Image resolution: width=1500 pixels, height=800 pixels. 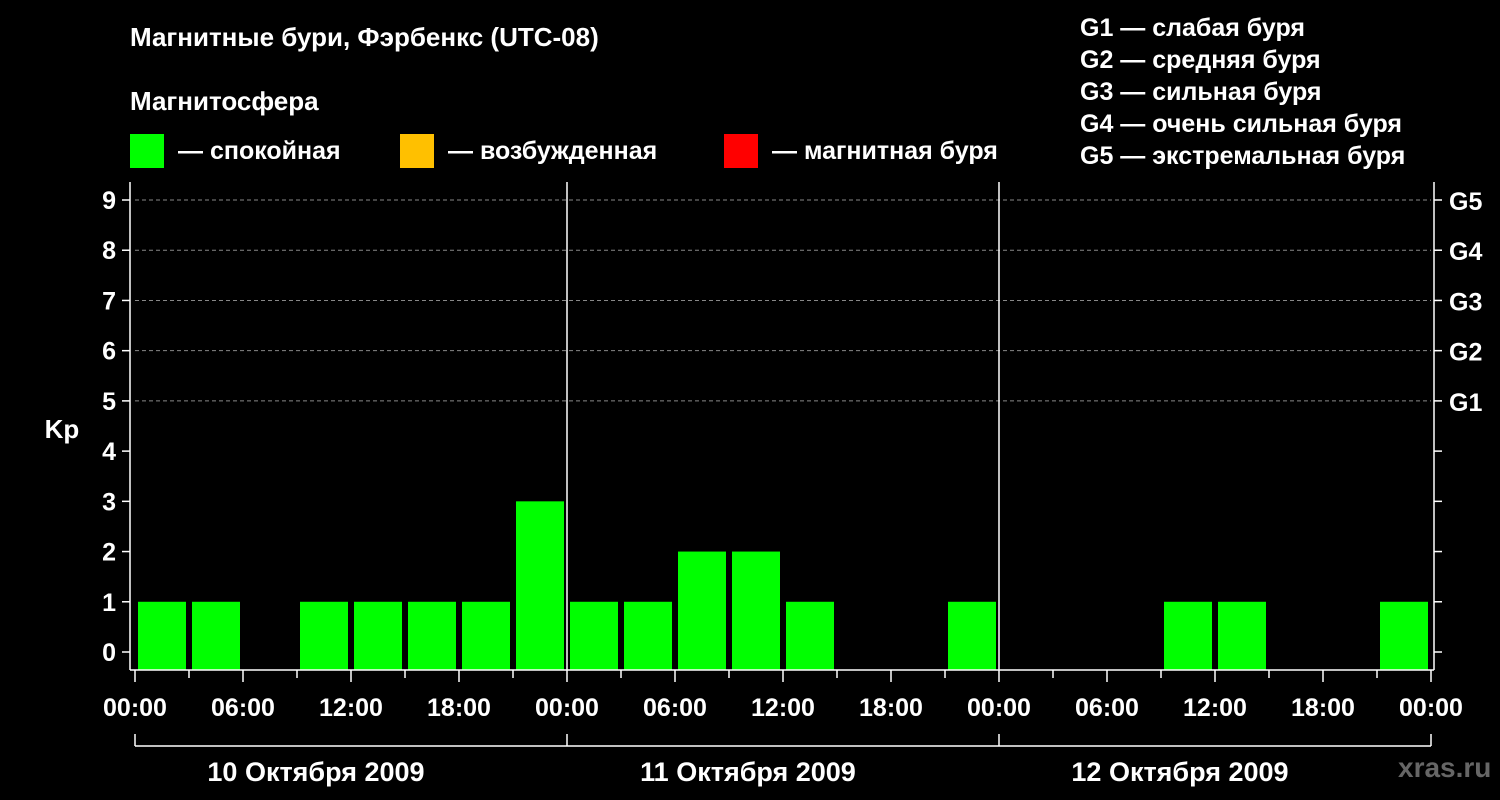 What do you see at coordinates (109, 603) in the screenshot?
I see `y-tick-label: 1` at bounding box center [109, 603].